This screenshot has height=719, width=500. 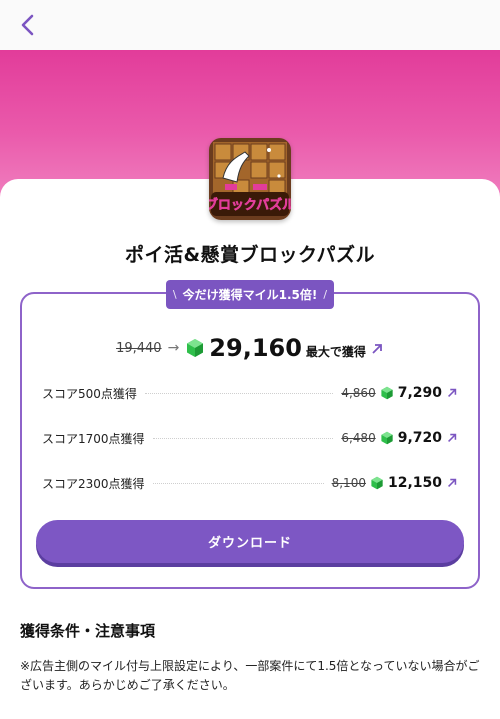 What do you see at coordinates (29, 25) in the screenshot?
I see `chevron-left-icon` at bounding box center [29, 25].